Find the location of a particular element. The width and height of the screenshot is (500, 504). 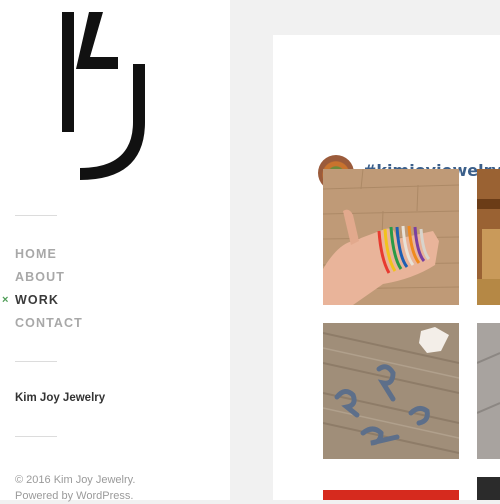

powered-by-link: Powered by WordPress. is located at coordinates (75, 496).